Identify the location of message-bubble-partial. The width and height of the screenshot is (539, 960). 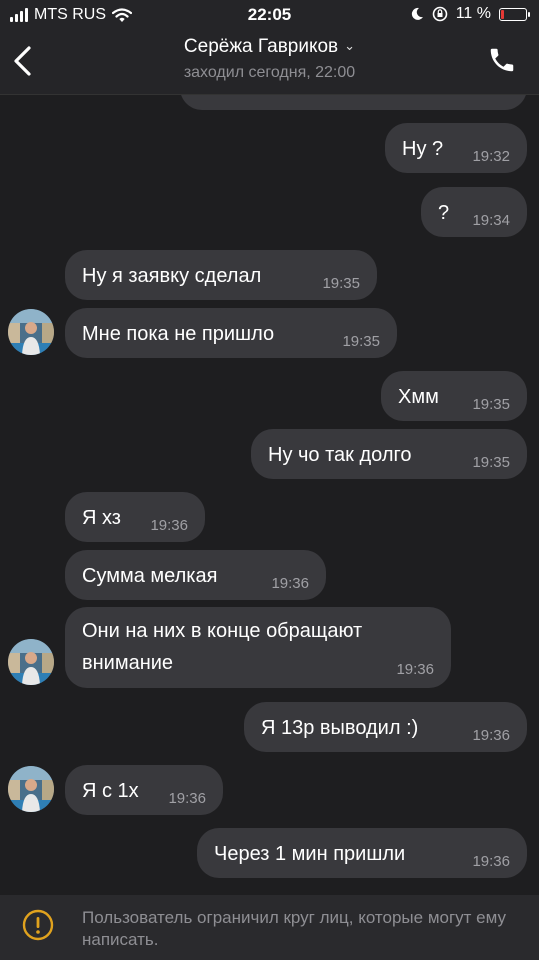
(353, 102).